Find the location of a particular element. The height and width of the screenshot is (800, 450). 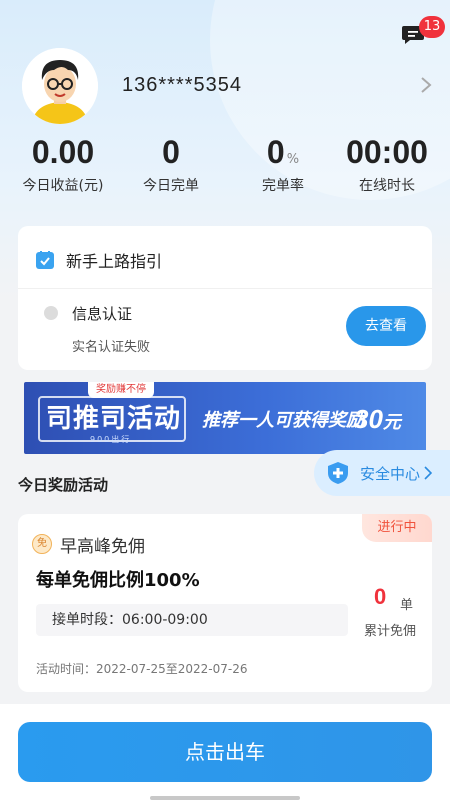

stat-value: 0.00 is located at coordinates (63, 152).